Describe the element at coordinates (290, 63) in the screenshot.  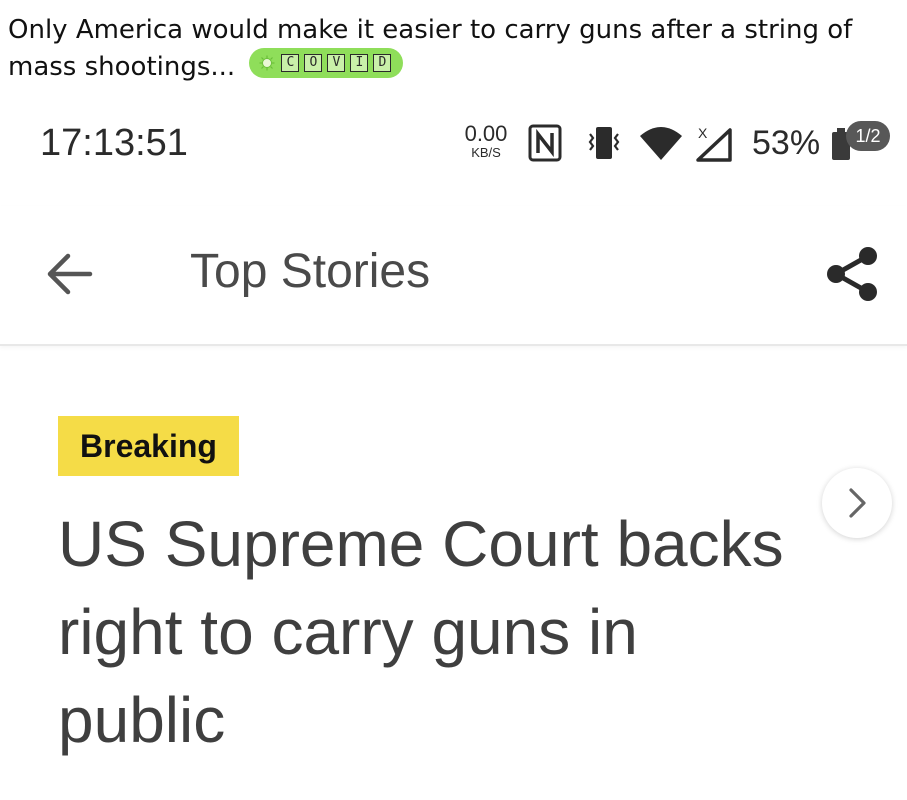
I see `flair-letter: C` at that location.